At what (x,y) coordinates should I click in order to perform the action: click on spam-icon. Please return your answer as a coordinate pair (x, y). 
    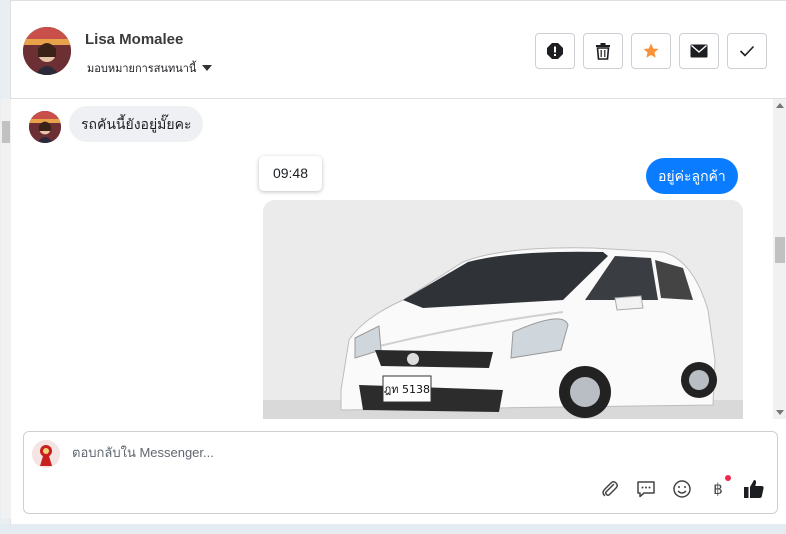
    Looking at the image, I should click on (555, 51).